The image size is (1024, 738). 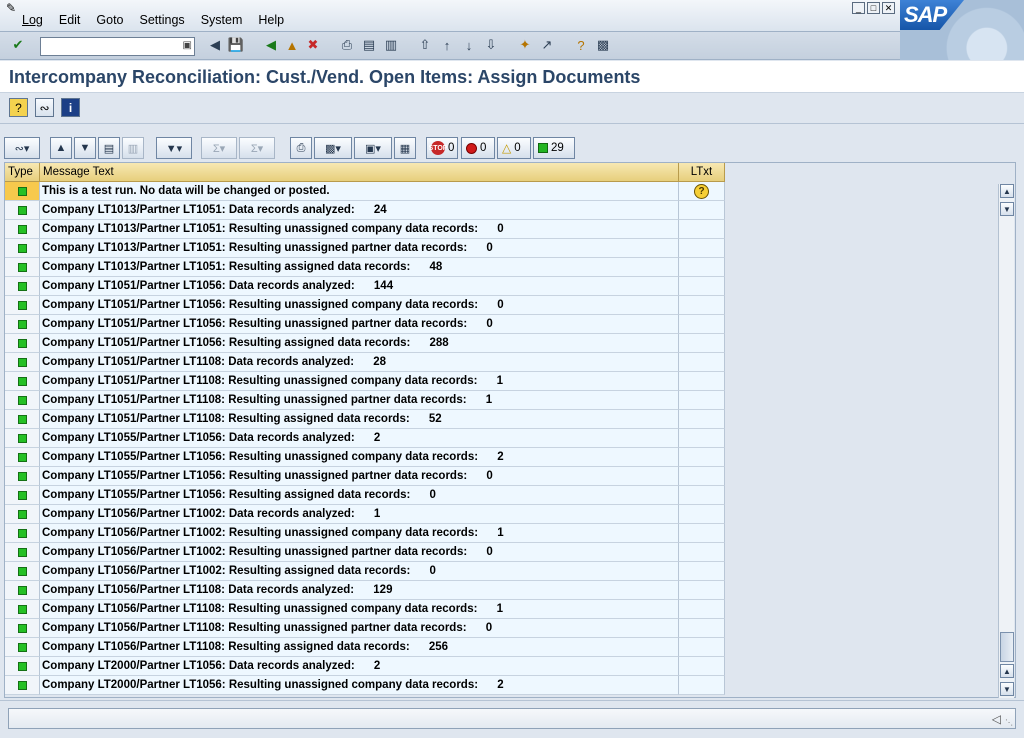 I want to click on command-field: ▣, so click(x=117, y=46).